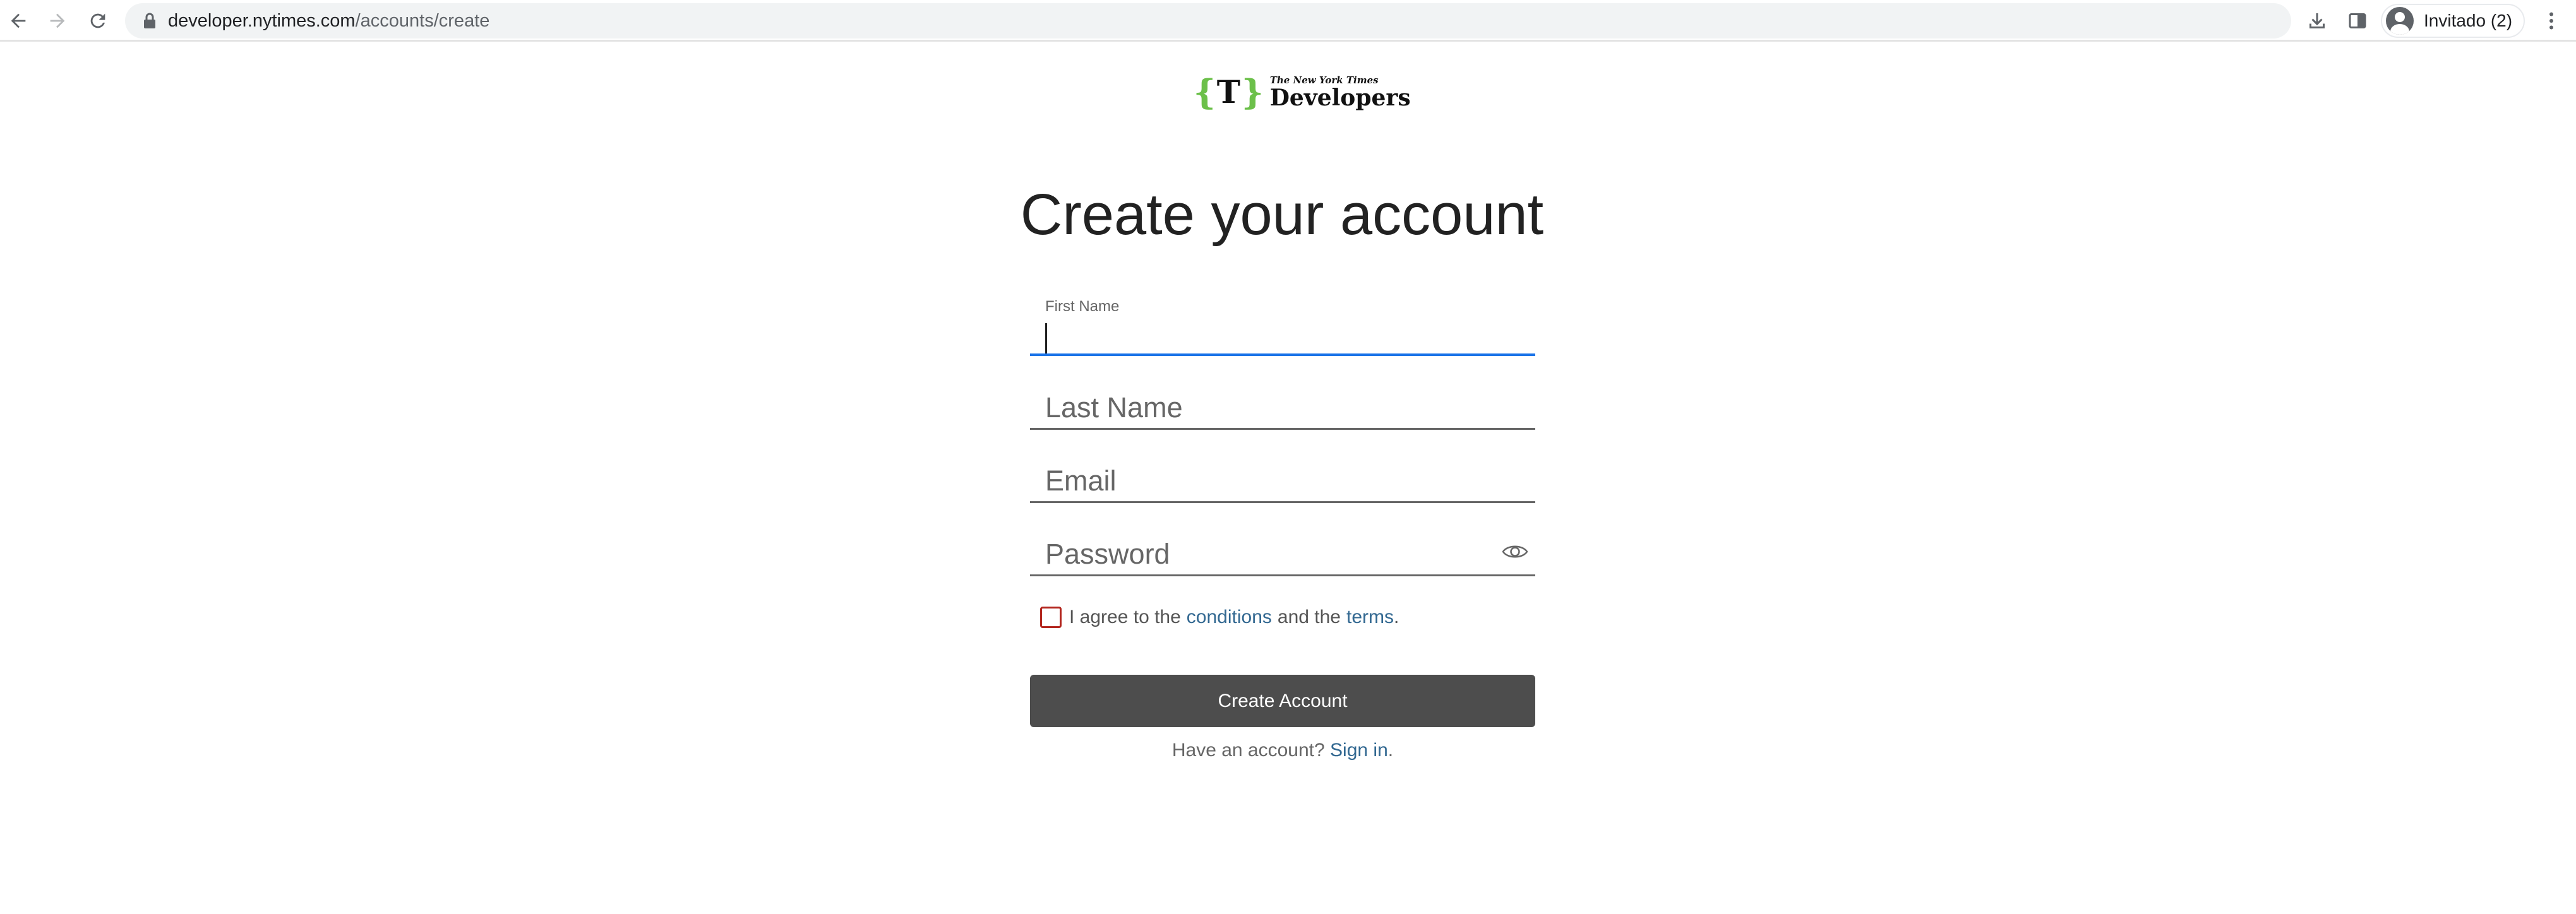  What do you see at coordinates (1282, 215) in the screenshot?
I see `page-title: Create your account` at bounding box center [1282, 215].